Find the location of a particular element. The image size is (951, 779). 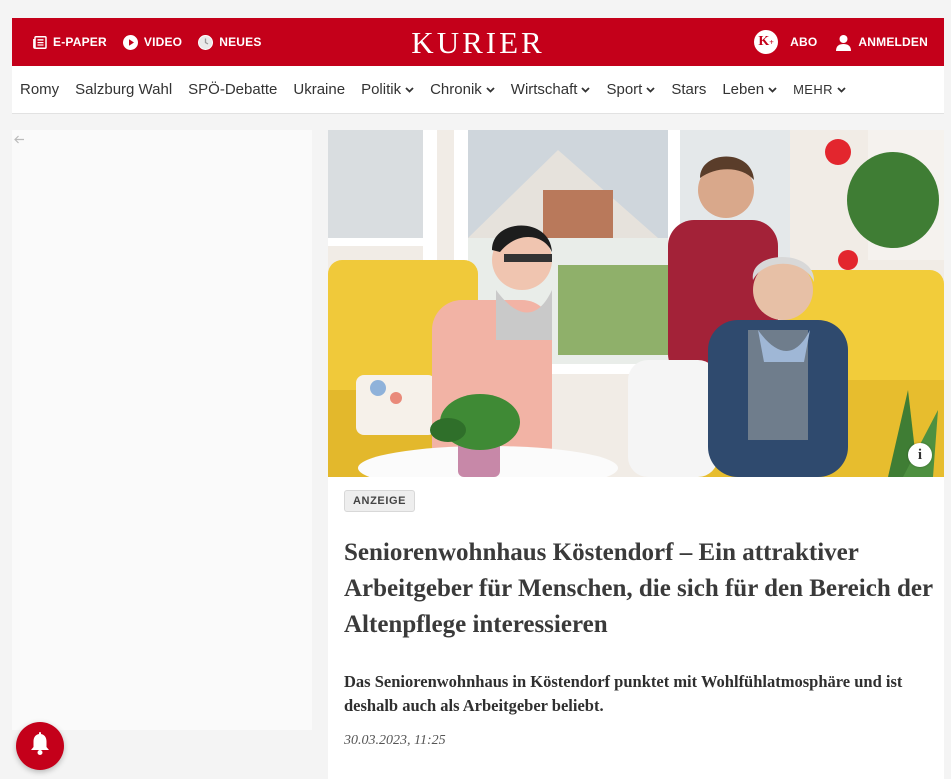

epaper-label: E-PAPER is located at coordinates (80, 42).